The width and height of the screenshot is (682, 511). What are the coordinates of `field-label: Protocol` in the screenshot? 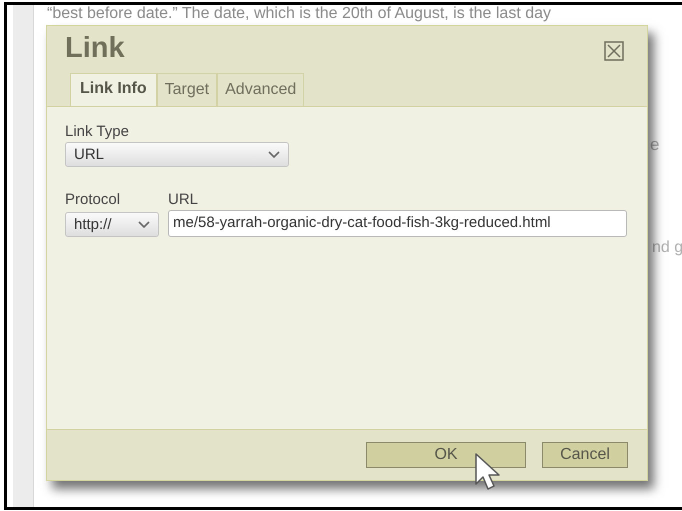 It's located at (93, 199).